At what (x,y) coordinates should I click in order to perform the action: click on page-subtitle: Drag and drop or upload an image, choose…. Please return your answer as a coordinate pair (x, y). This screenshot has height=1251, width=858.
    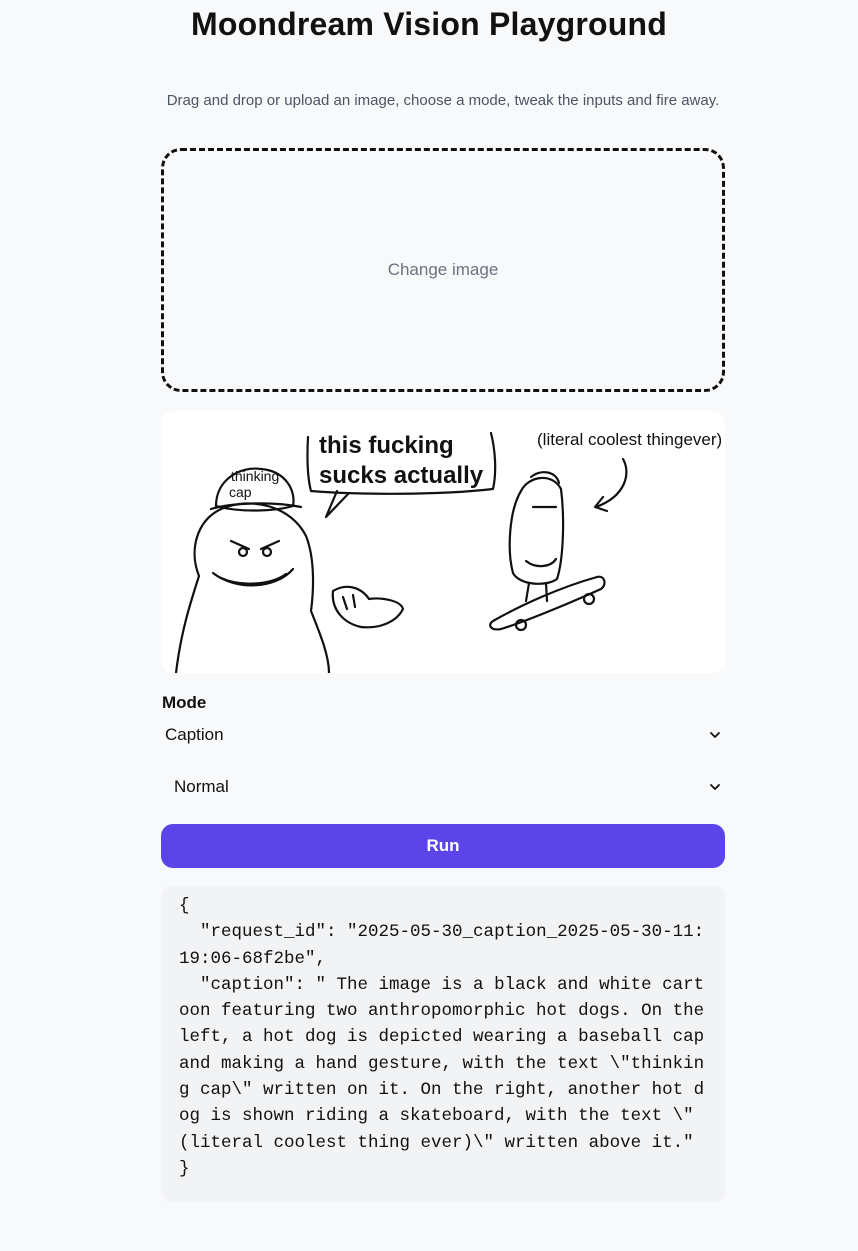
    Looking at the image, I should click on (443, 100).